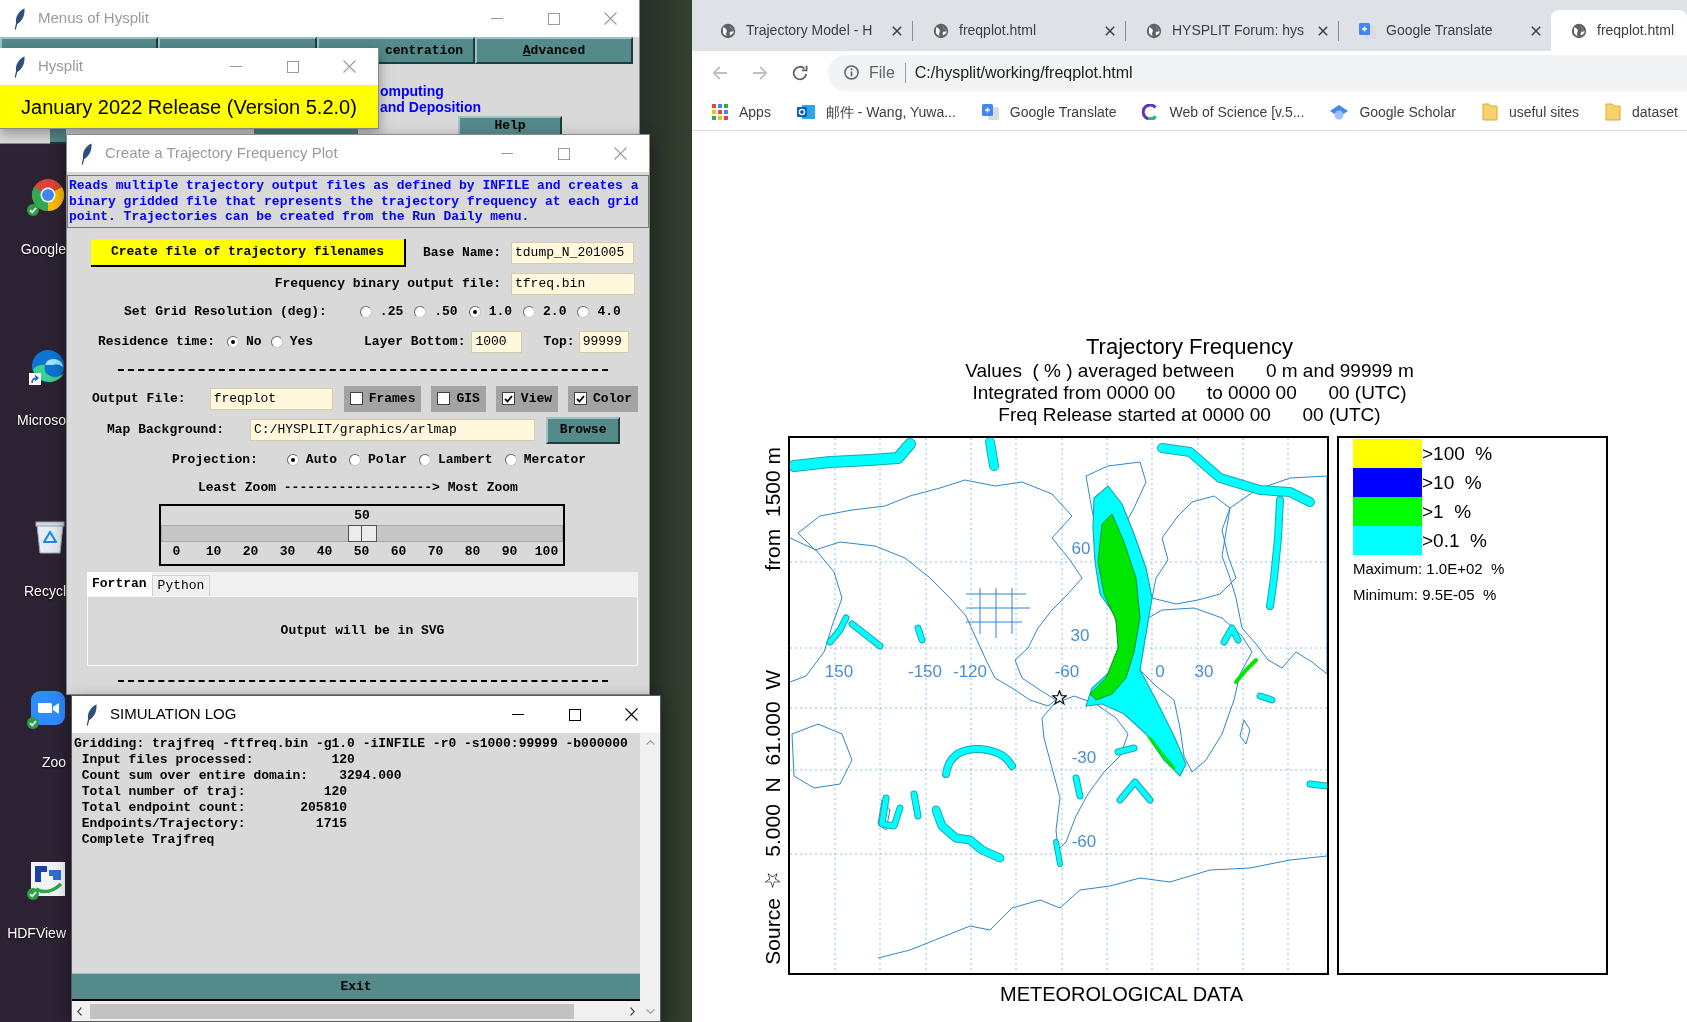 The height and width of the screenshot is (1022, 1687). I want to click on minimize-icon, so click(517, 714).